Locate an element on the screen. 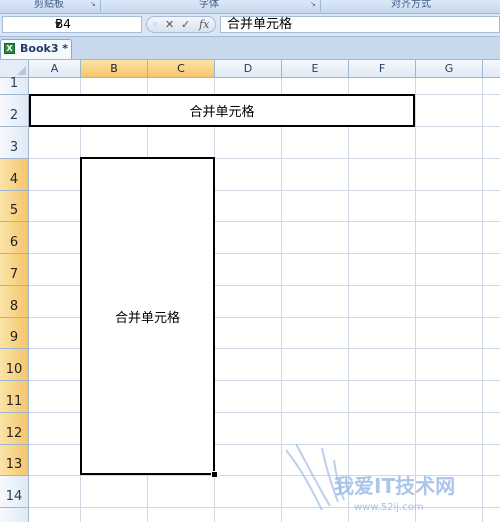  insert-function-icon: fx is located at coordinates (204, 24).